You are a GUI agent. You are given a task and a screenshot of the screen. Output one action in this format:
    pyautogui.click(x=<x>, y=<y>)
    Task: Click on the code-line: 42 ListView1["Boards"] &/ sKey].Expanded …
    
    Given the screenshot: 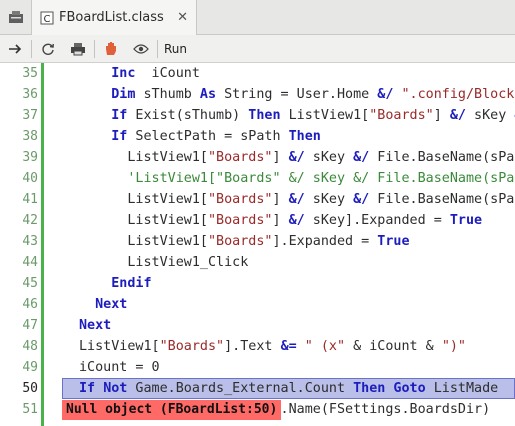 What is the action you would take?
    pyautogui.click(x=257, y=220)
    